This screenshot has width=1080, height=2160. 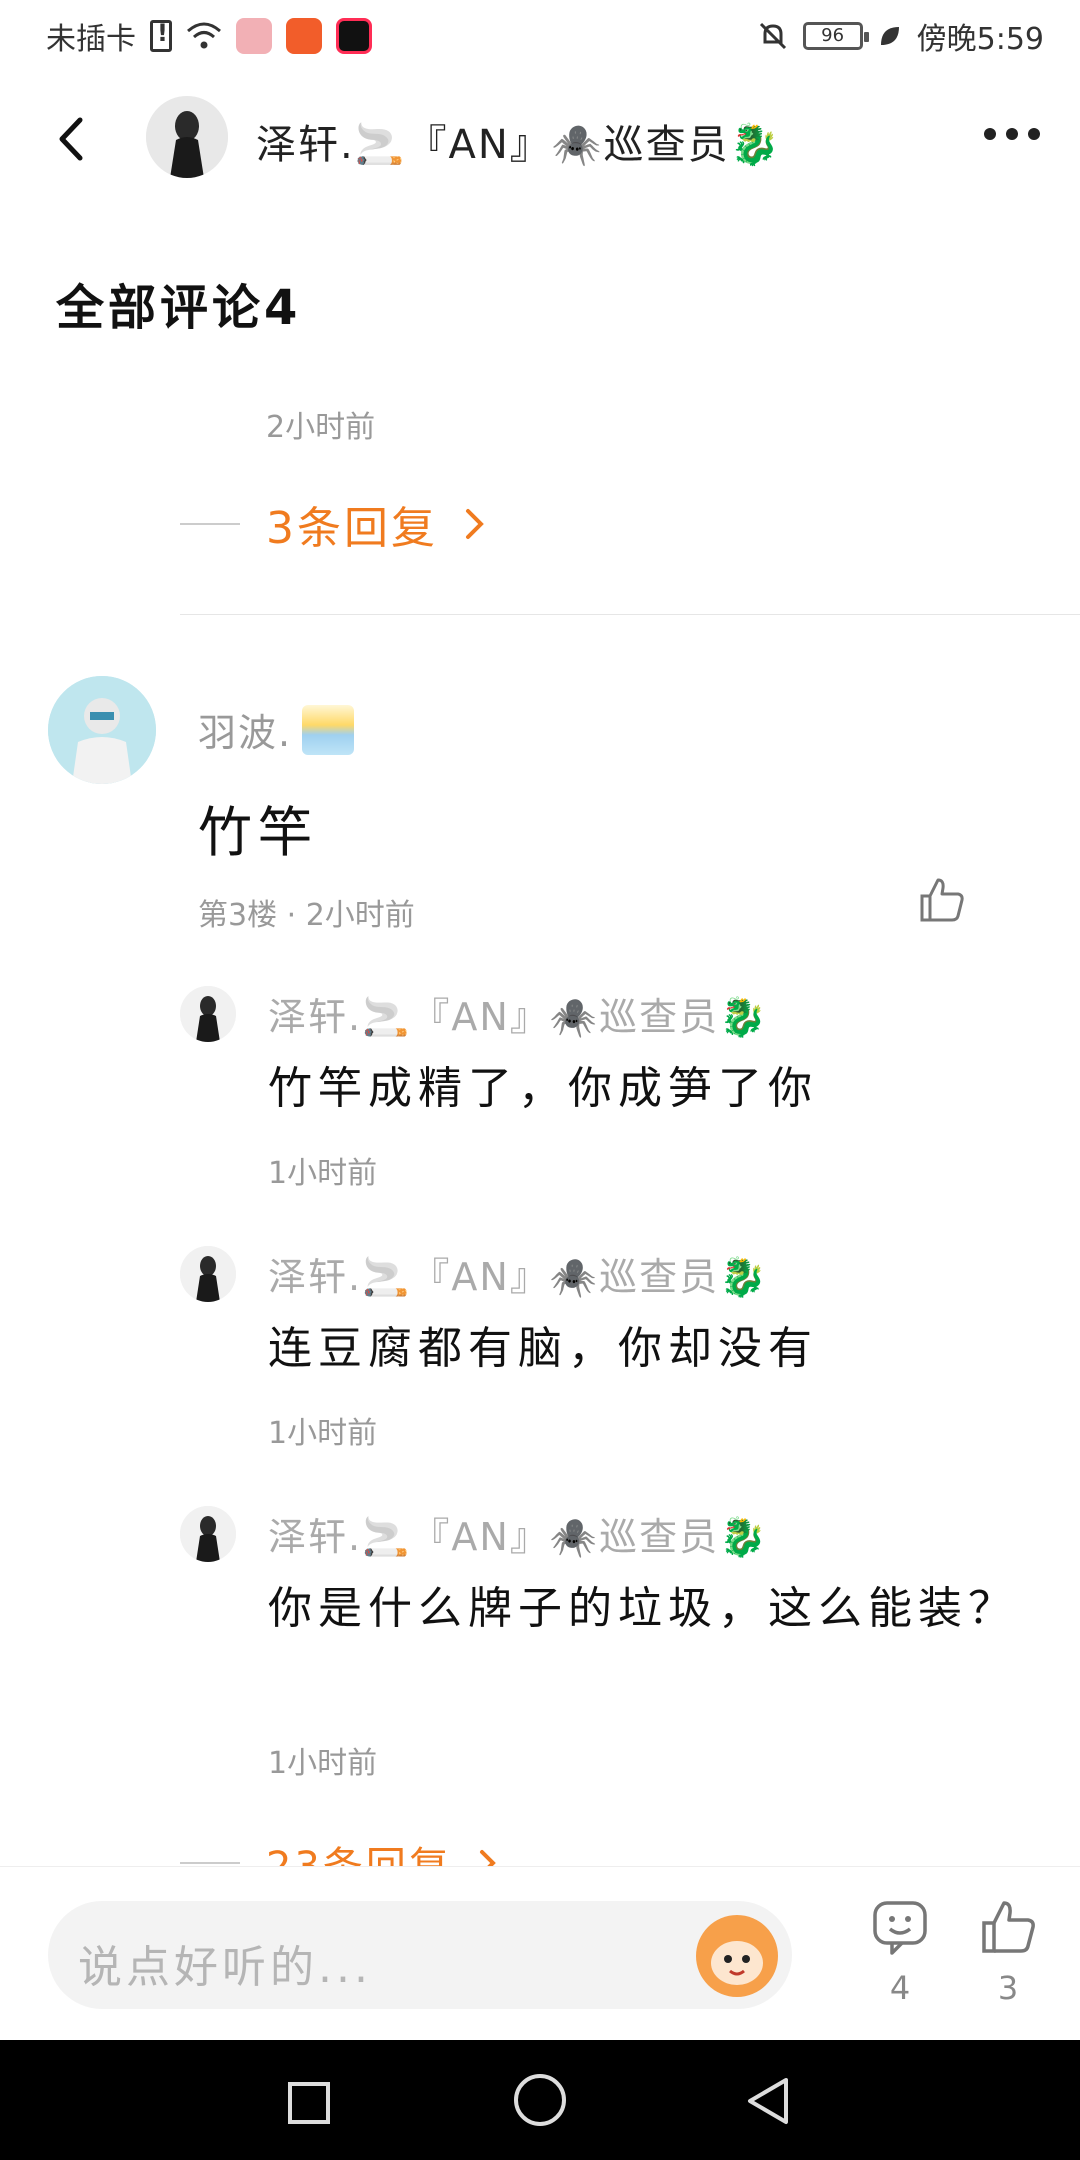 I want to click on recent-apps-button, so click(x=309, y=2103).